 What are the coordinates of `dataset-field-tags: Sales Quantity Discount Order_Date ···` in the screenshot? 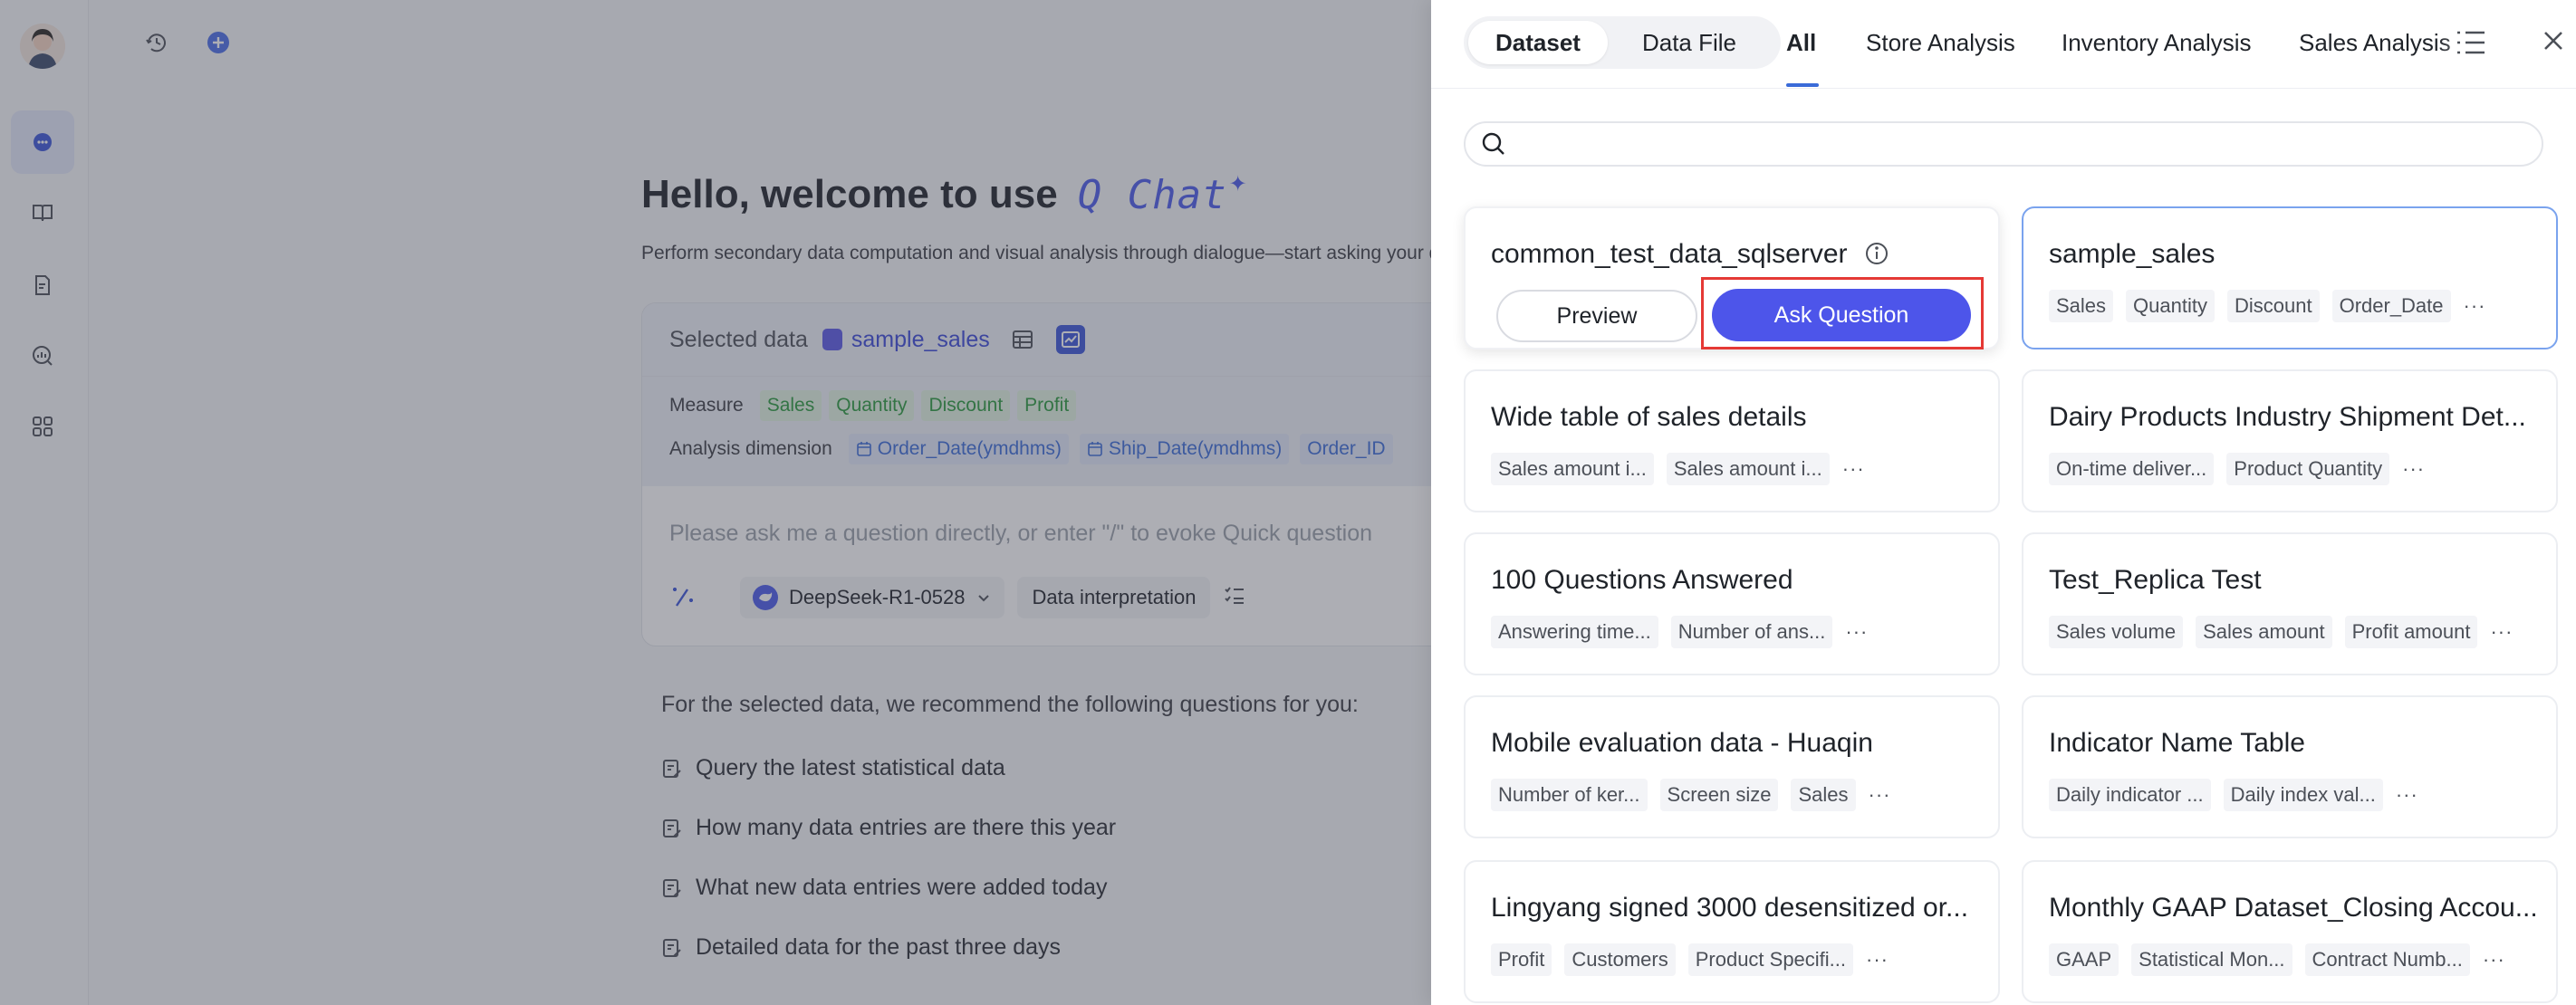 It's located at (2267, 306).